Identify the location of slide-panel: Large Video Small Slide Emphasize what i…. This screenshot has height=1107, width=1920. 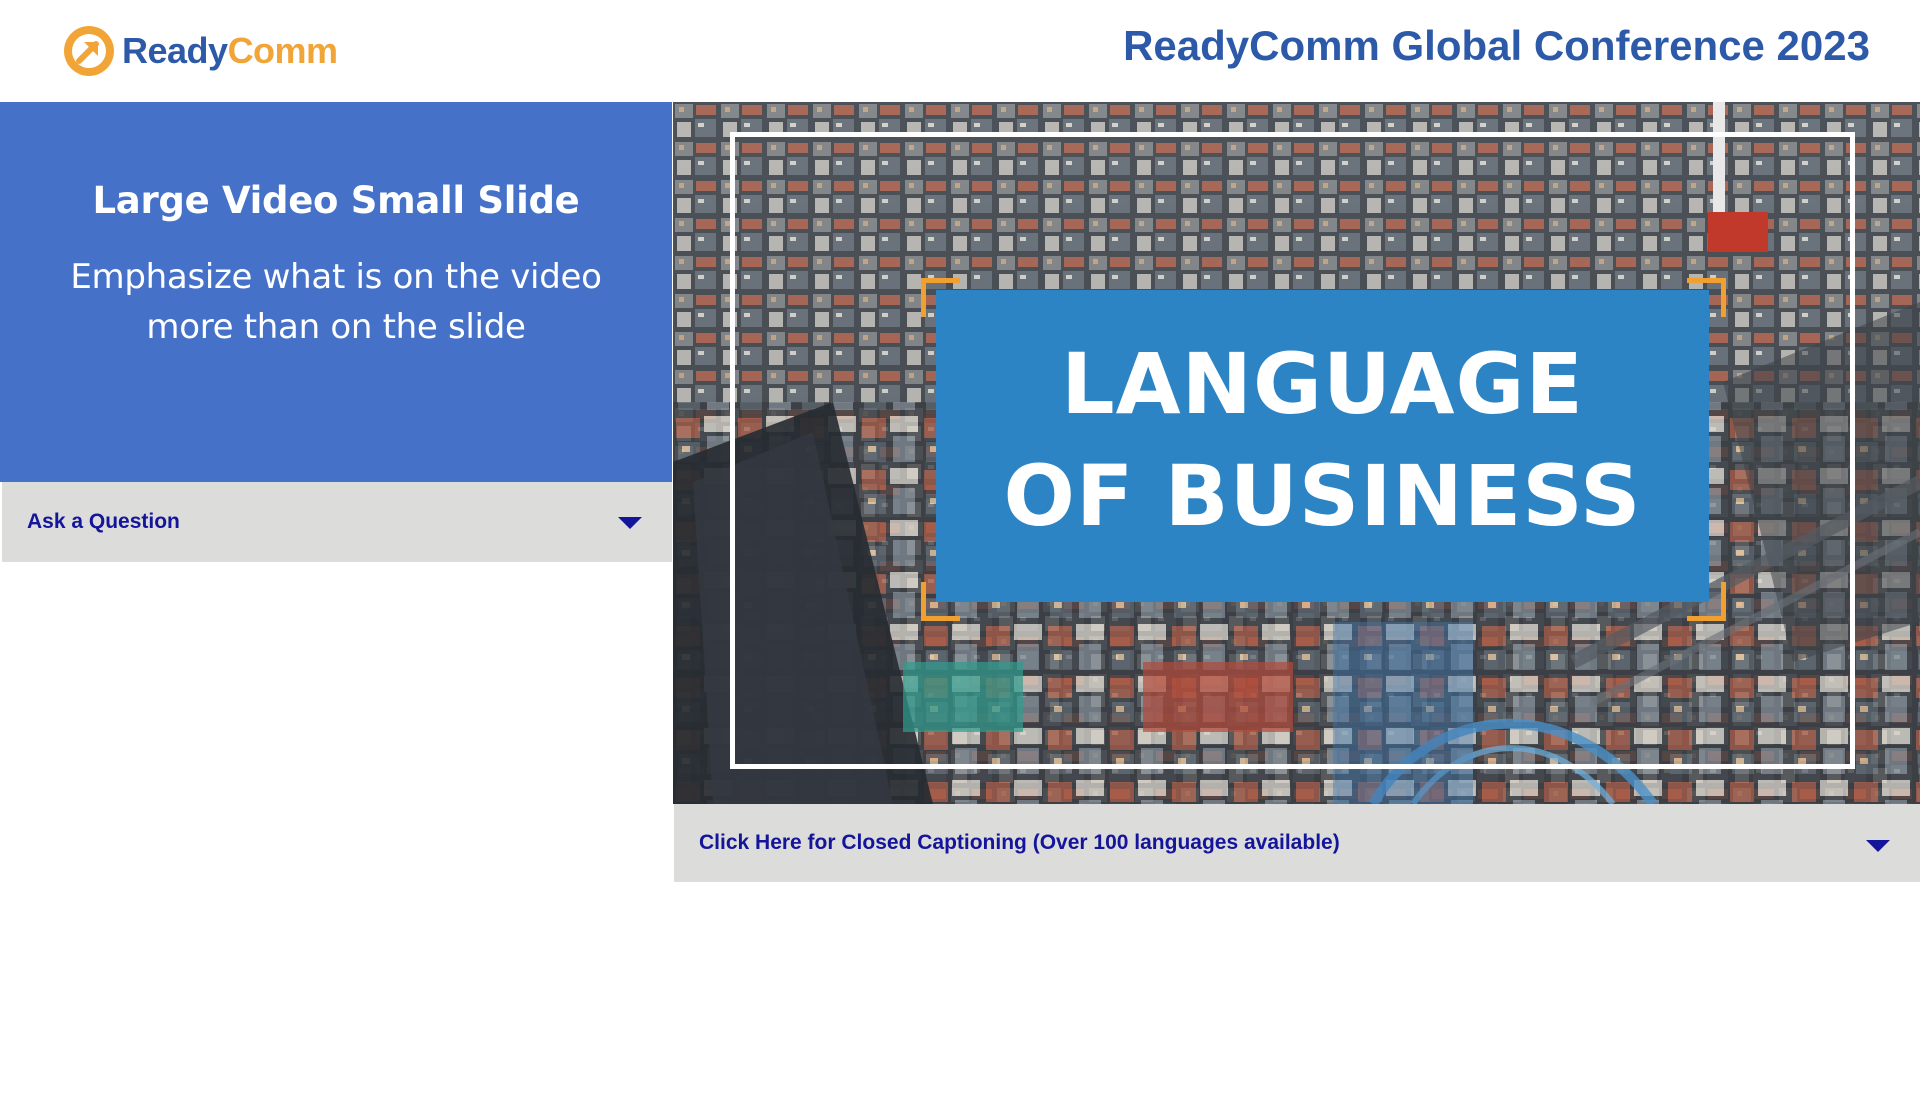
(336, 292).